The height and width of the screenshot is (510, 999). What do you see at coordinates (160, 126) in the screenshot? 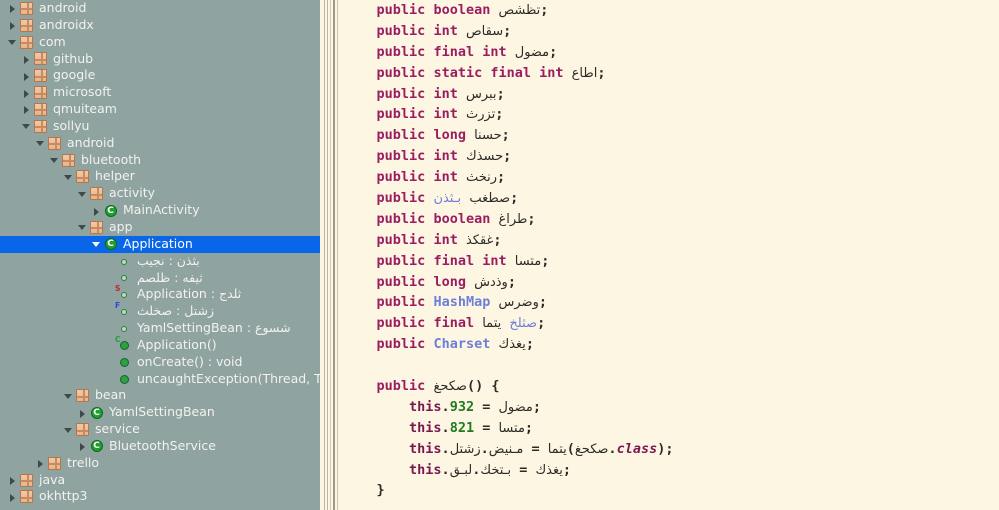
I see `tree-row: sollyu` at bounding box center [160, 126].